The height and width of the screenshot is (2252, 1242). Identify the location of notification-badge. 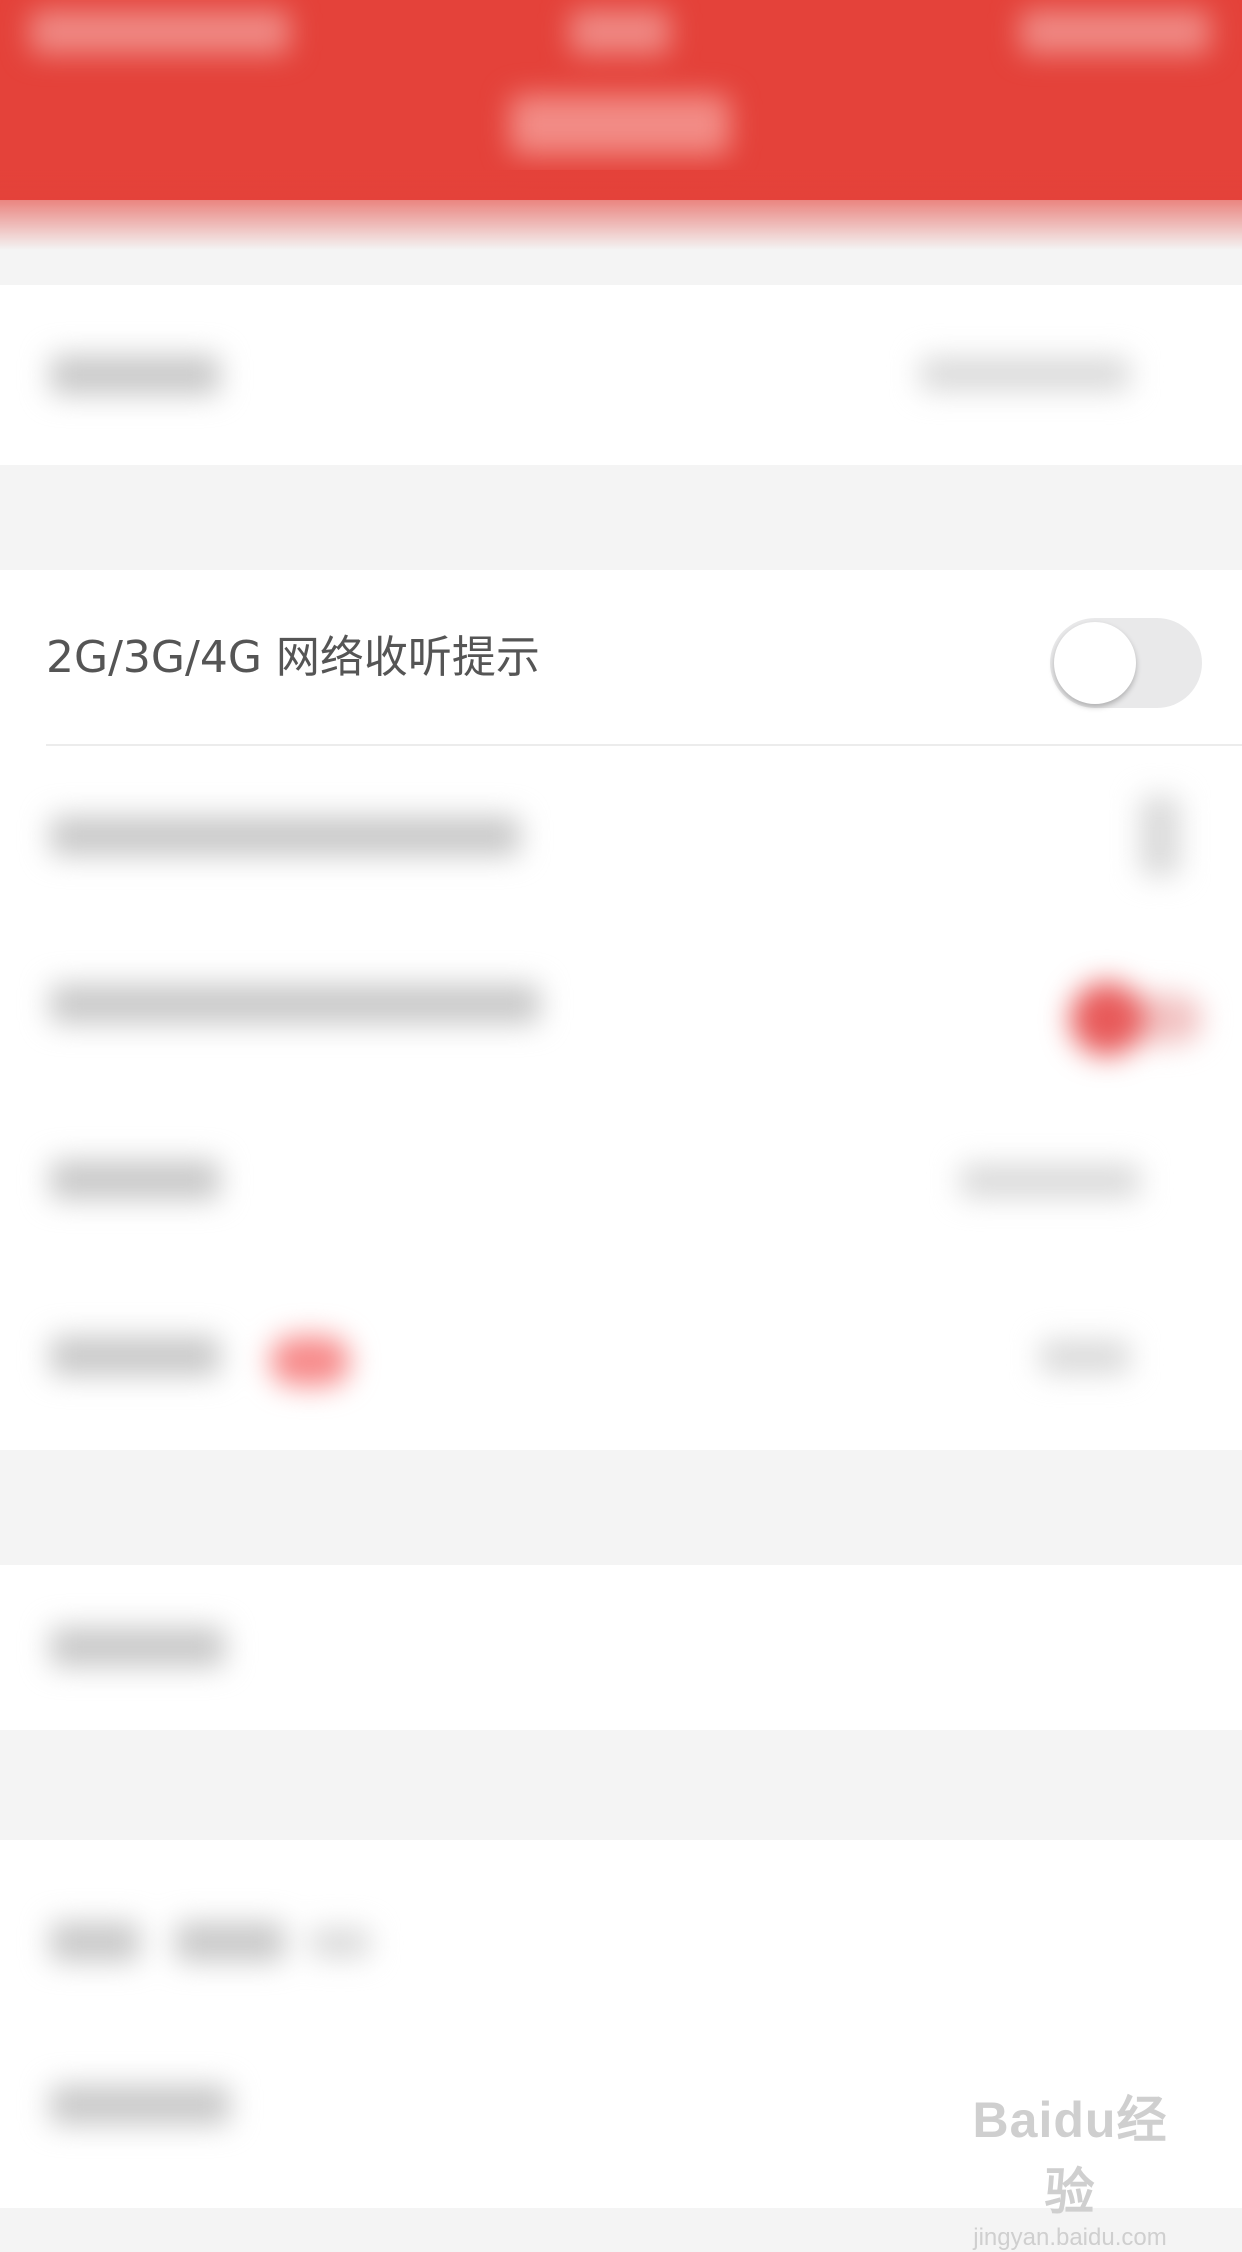
(310, 1361).